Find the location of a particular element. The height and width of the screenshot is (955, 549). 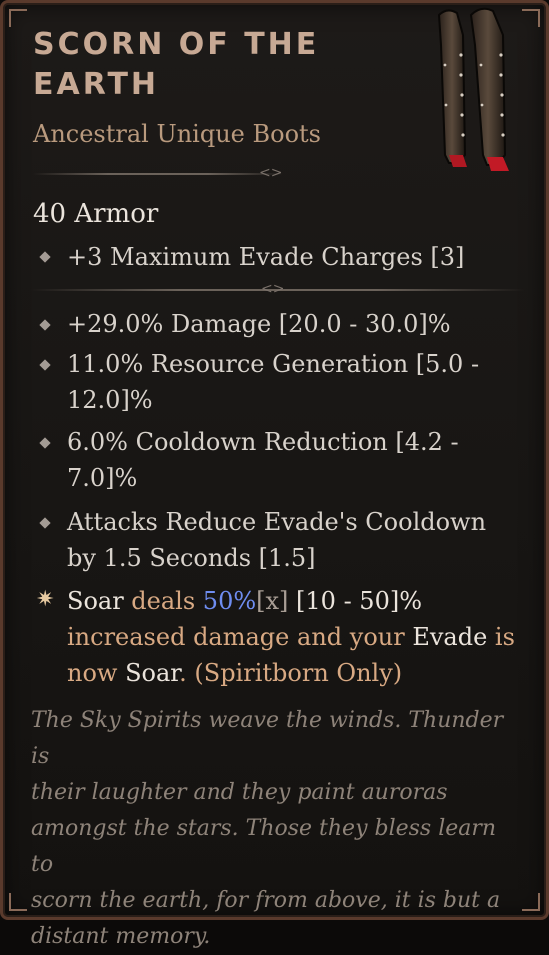

unique-text: increased damage and your is located at coordinates (240, 637).